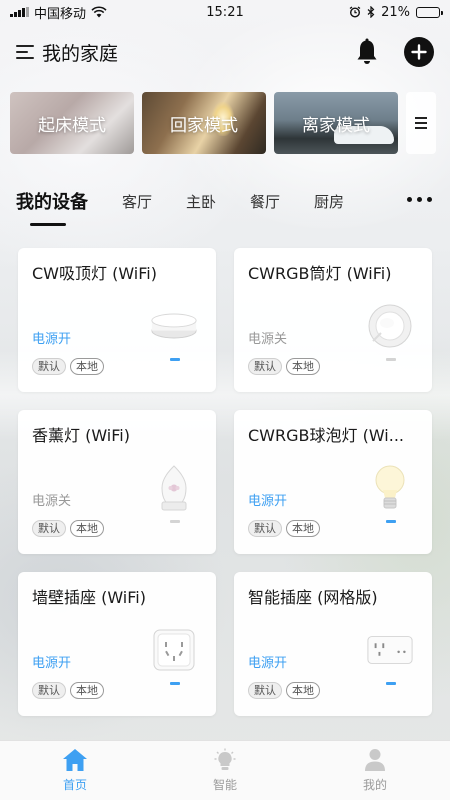 The width and height of the screenshot is (450, 800). What do you see at coordinates (204, 125) in the screenshot?
I see `scene-label: 回家模式` at bounding box center [204, 125].